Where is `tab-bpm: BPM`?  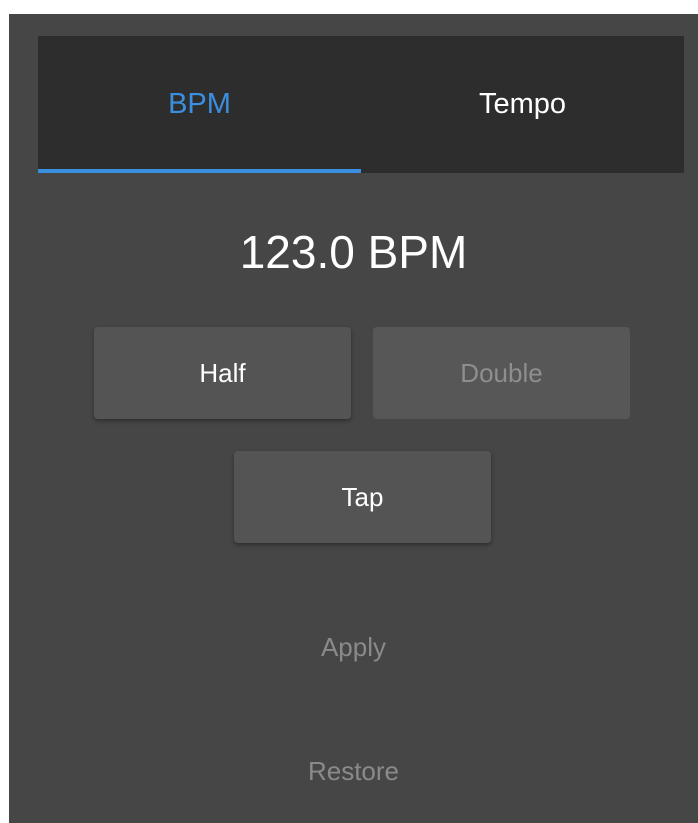 tab-bpm: BPM is located at coordinates (199, 104).